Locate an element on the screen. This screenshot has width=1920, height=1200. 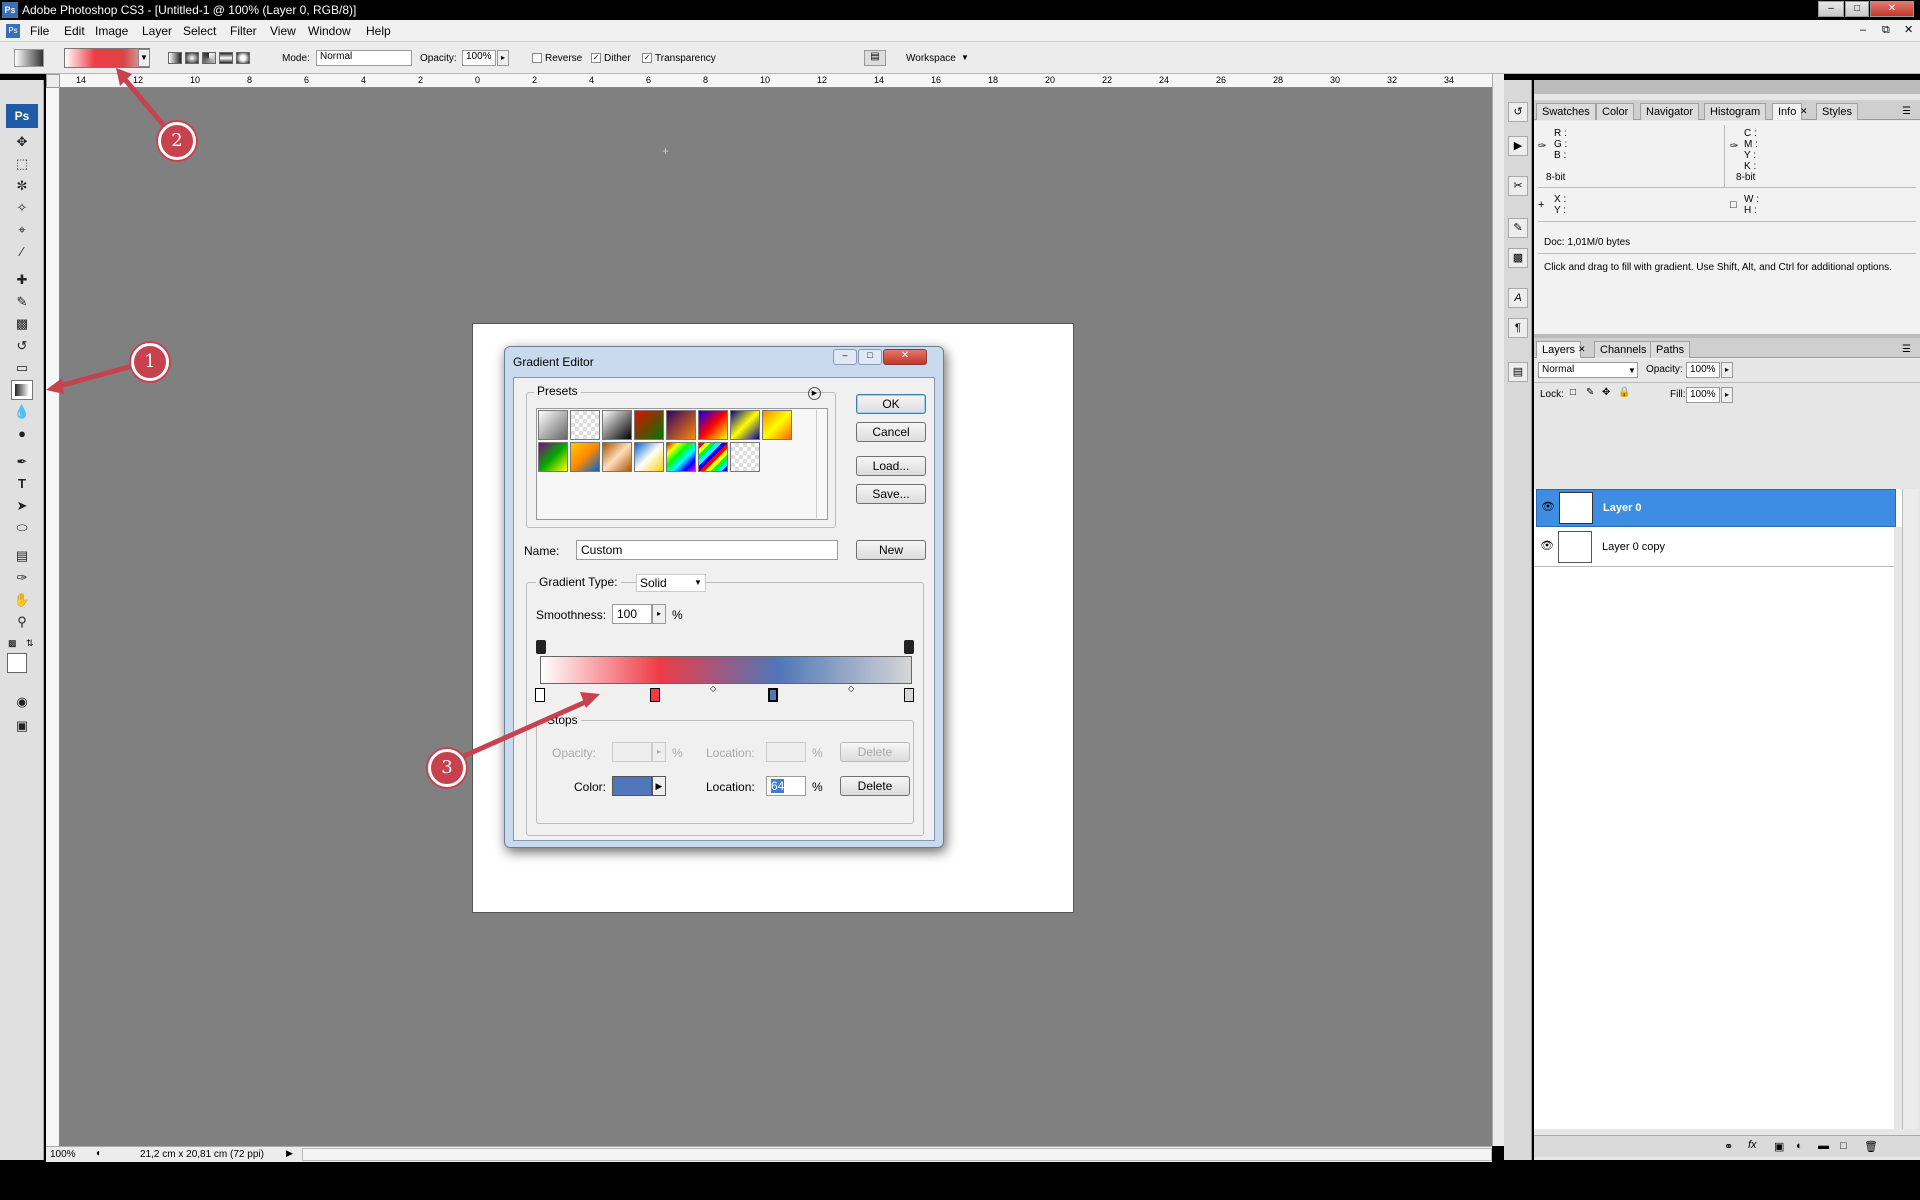
callout-3: 3 is located at coordinates (447, 768).